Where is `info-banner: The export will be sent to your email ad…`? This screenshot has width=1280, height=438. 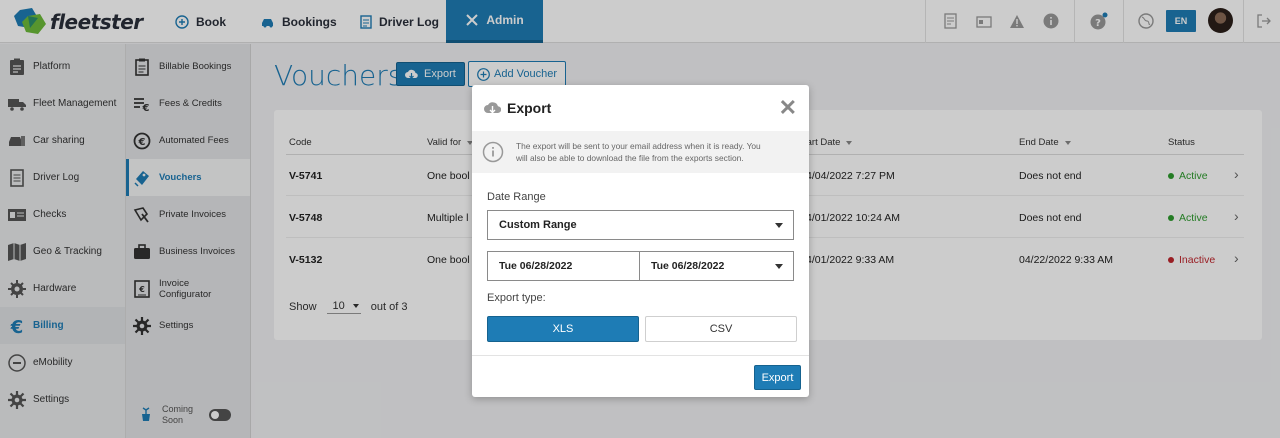 info-banner: The export will be sent to your email ad… is located at coordinates (640, 152).